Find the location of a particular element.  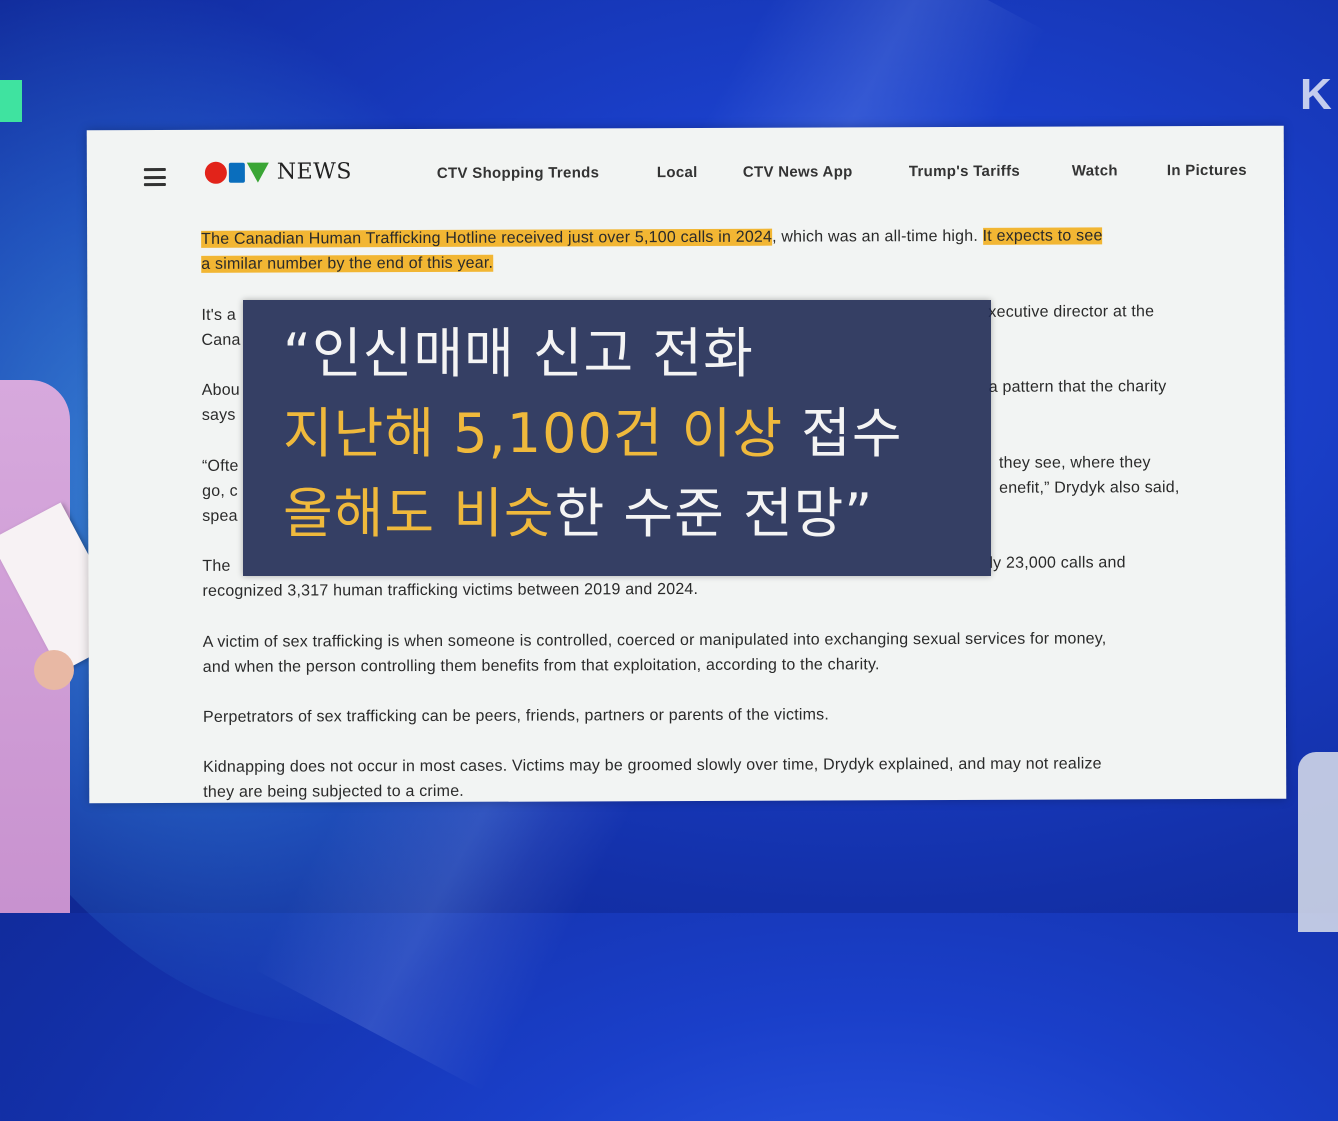

presenter-hand is located at coordinates (54, 670).